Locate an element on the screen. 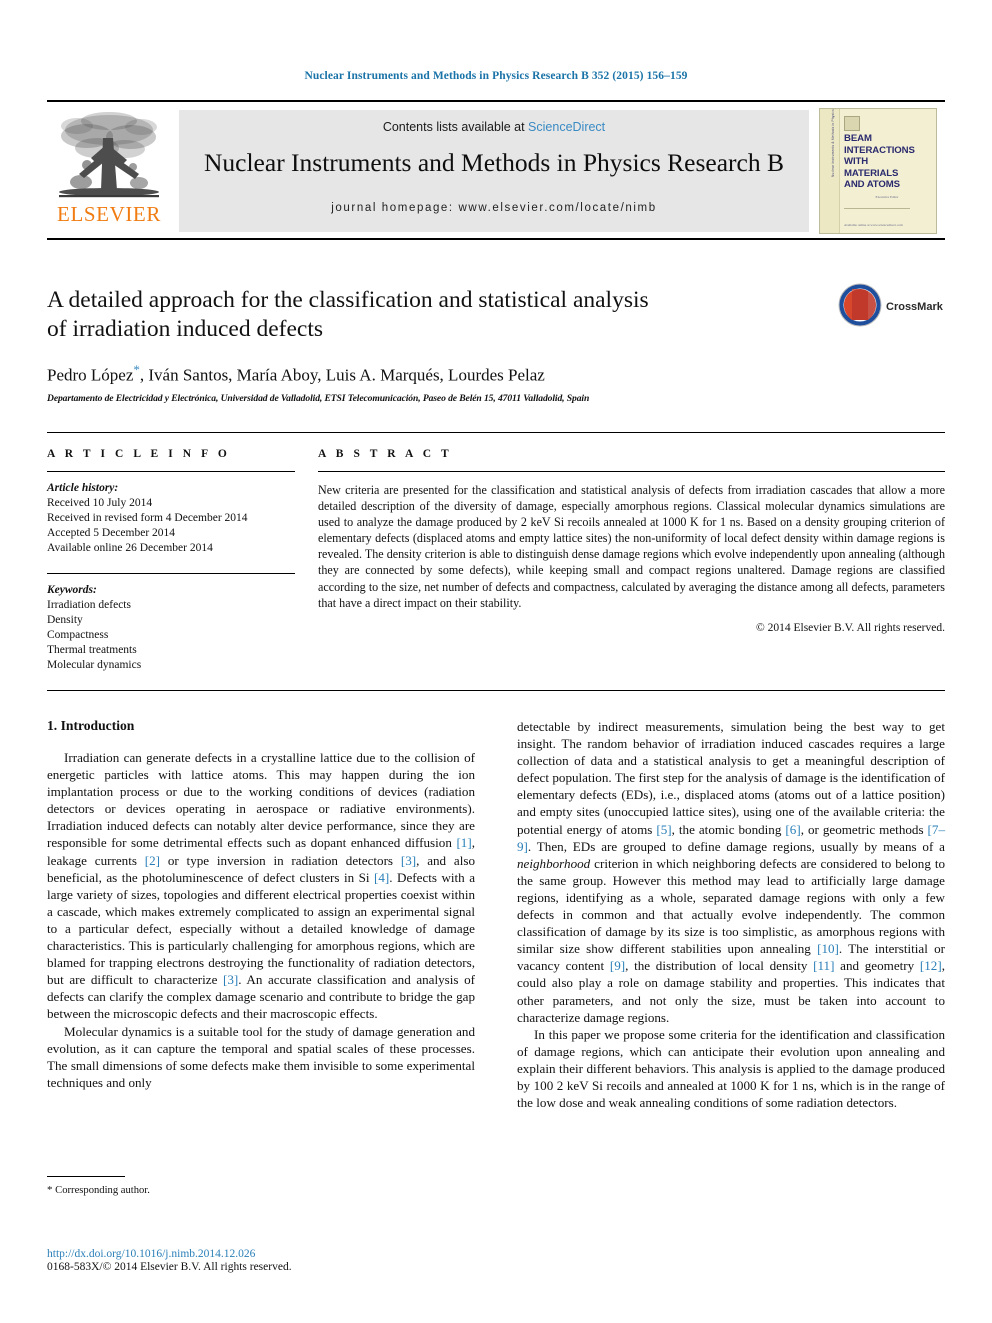 This screenshot has height=1323, width=992. intro-p1-seg-c: or type inversion in radiation detectors is located at coordinates (280, 860).